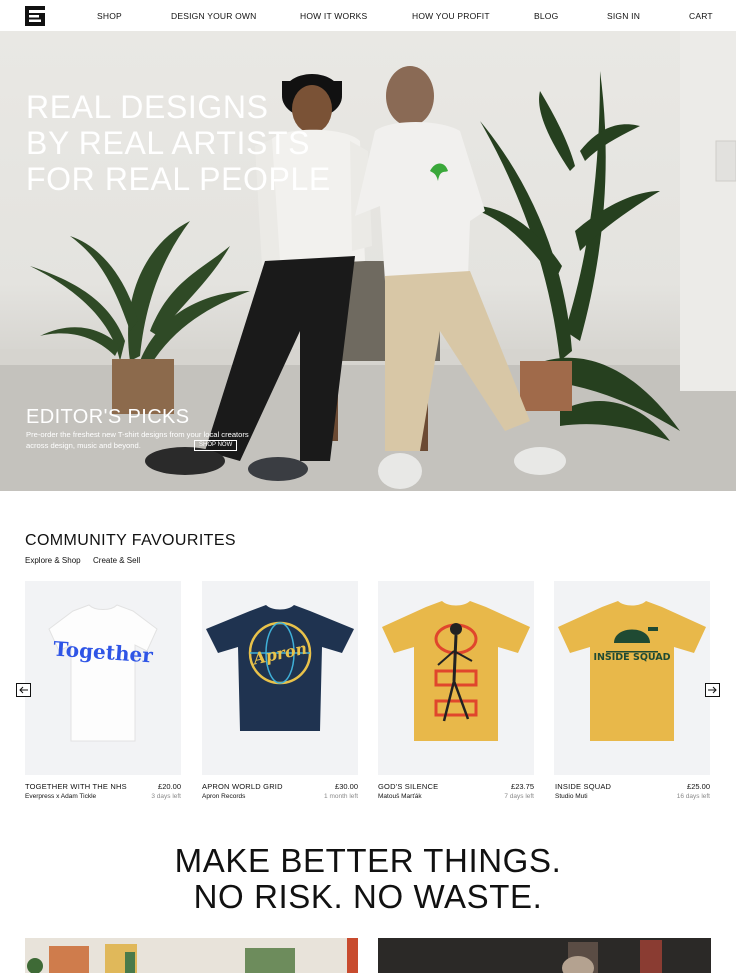 The height and width of the screenshot is (973, 736). I want to click on product-name: GOD'S SILENCE, so click(408, 786).